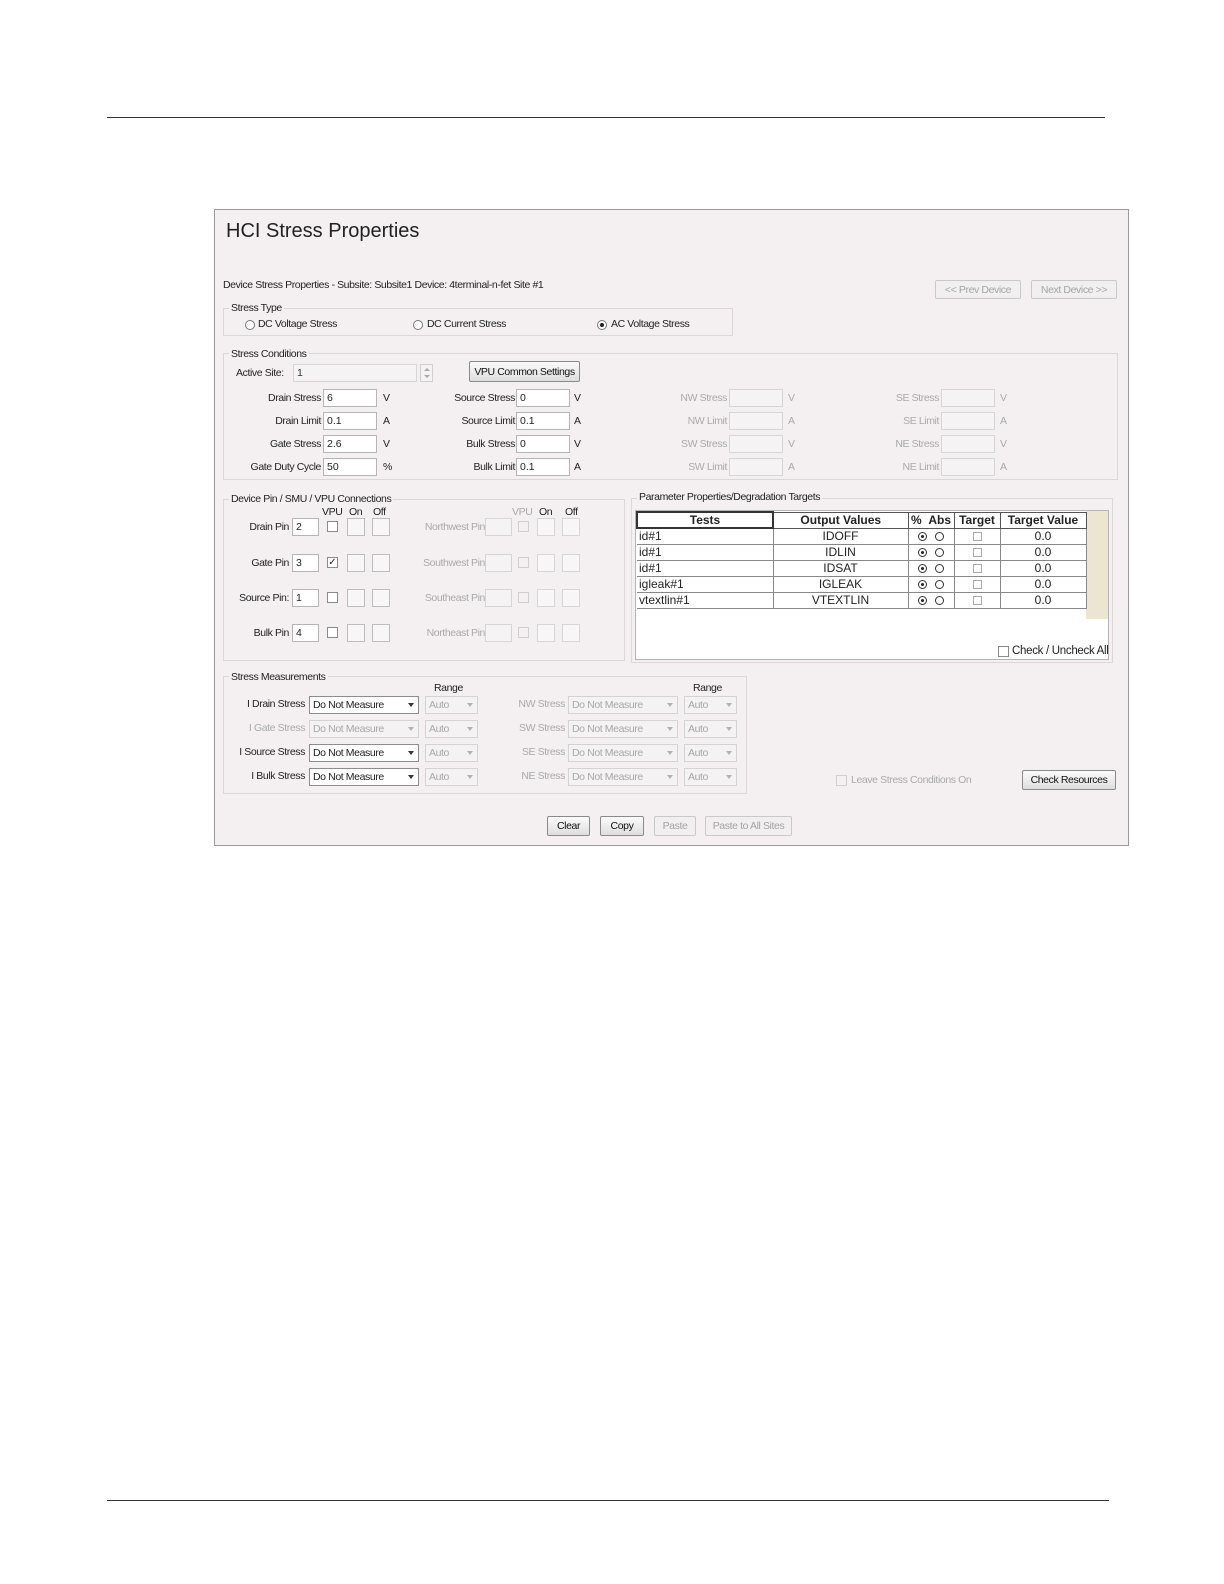 The height and width of the screenshot is (1584, 1224). What do you see at coordinates (1043, 520) in the screenshot?
I see `col-target-value: Target Value` at bounding box center [1043, 520].